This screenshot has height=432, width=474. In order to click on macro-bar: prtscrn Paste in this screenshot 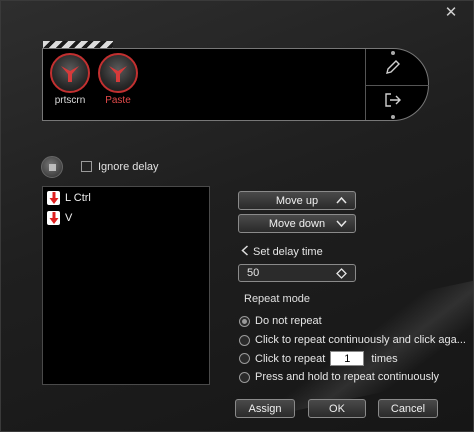, I will do `click(235, 84)`.